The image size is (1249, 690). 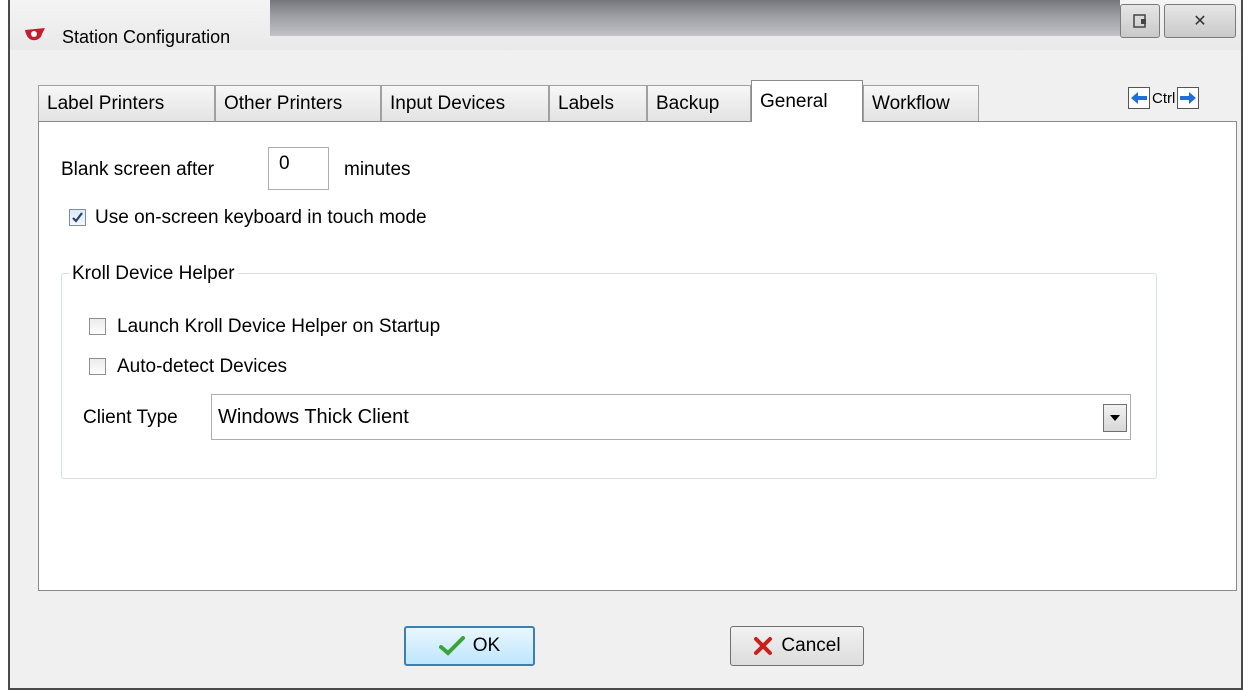 I want to click on arrow-left-icon, so click(x=1139, y=98).